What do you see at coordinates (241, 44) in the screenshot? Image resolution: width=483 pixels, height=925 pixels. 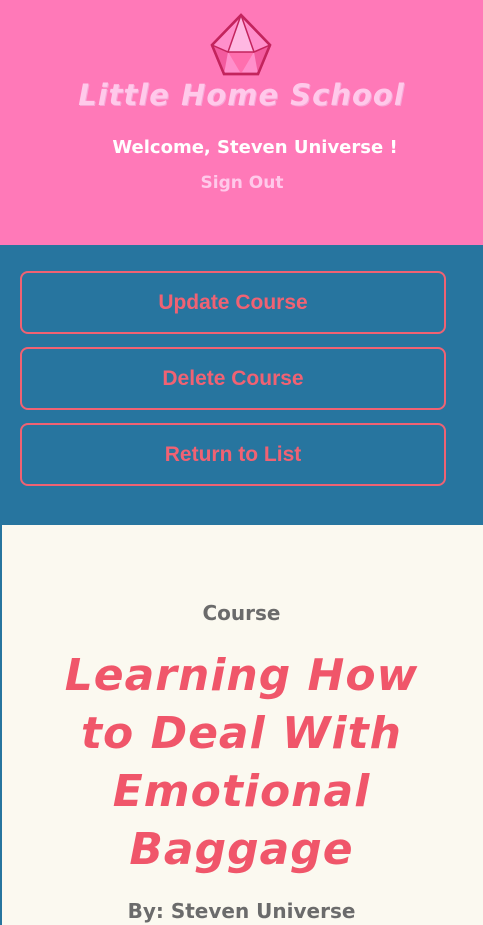 I see `gem-icon` at bounding box center [241, 44].